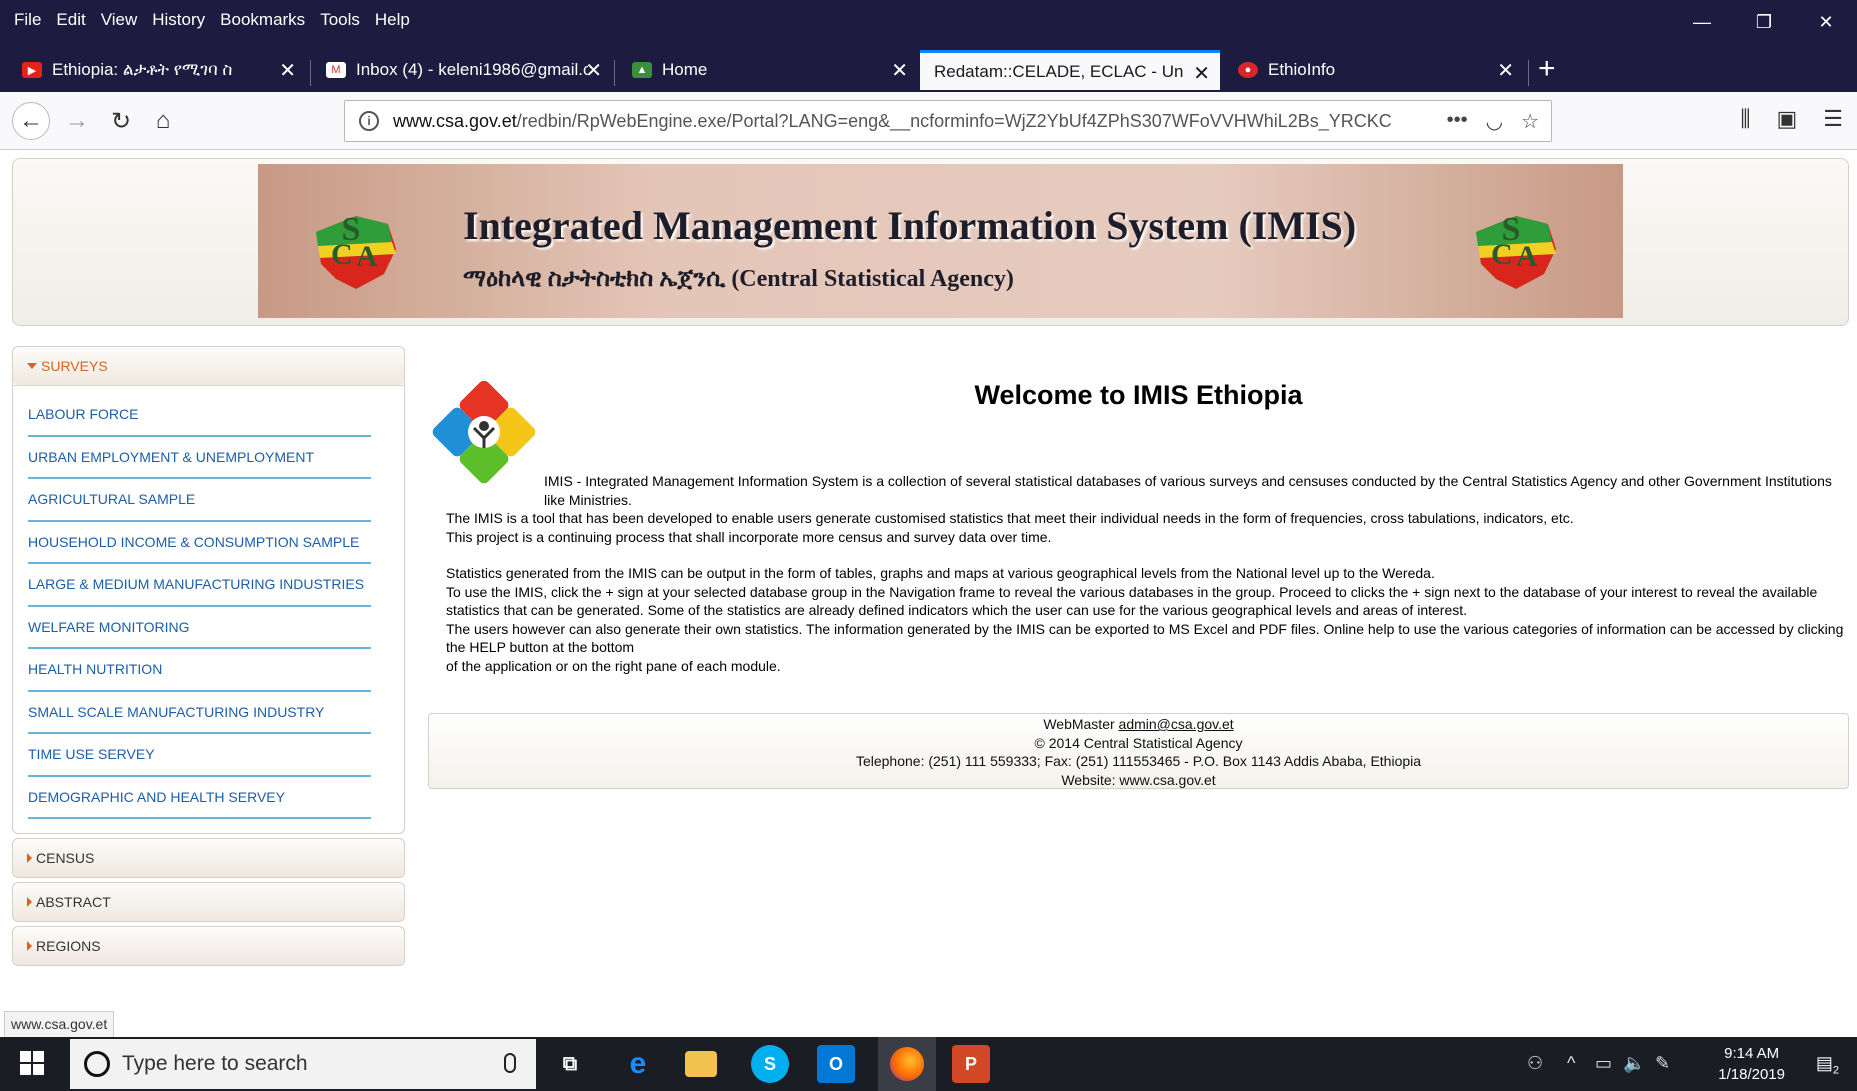  I want to click on survey-link-large-medium-manufacturing: LARGE & MEDIUM MANUFACTURING INDUSTRIES, so click(199, 585).